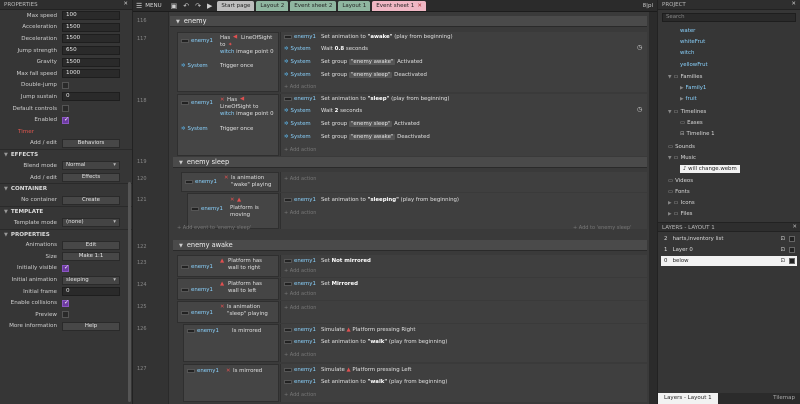 This screenshot has width=800, height=404. Describe the element at coordinates (694, 65) in the screenshot. I see `tree-item: yellowFrut` at that location.